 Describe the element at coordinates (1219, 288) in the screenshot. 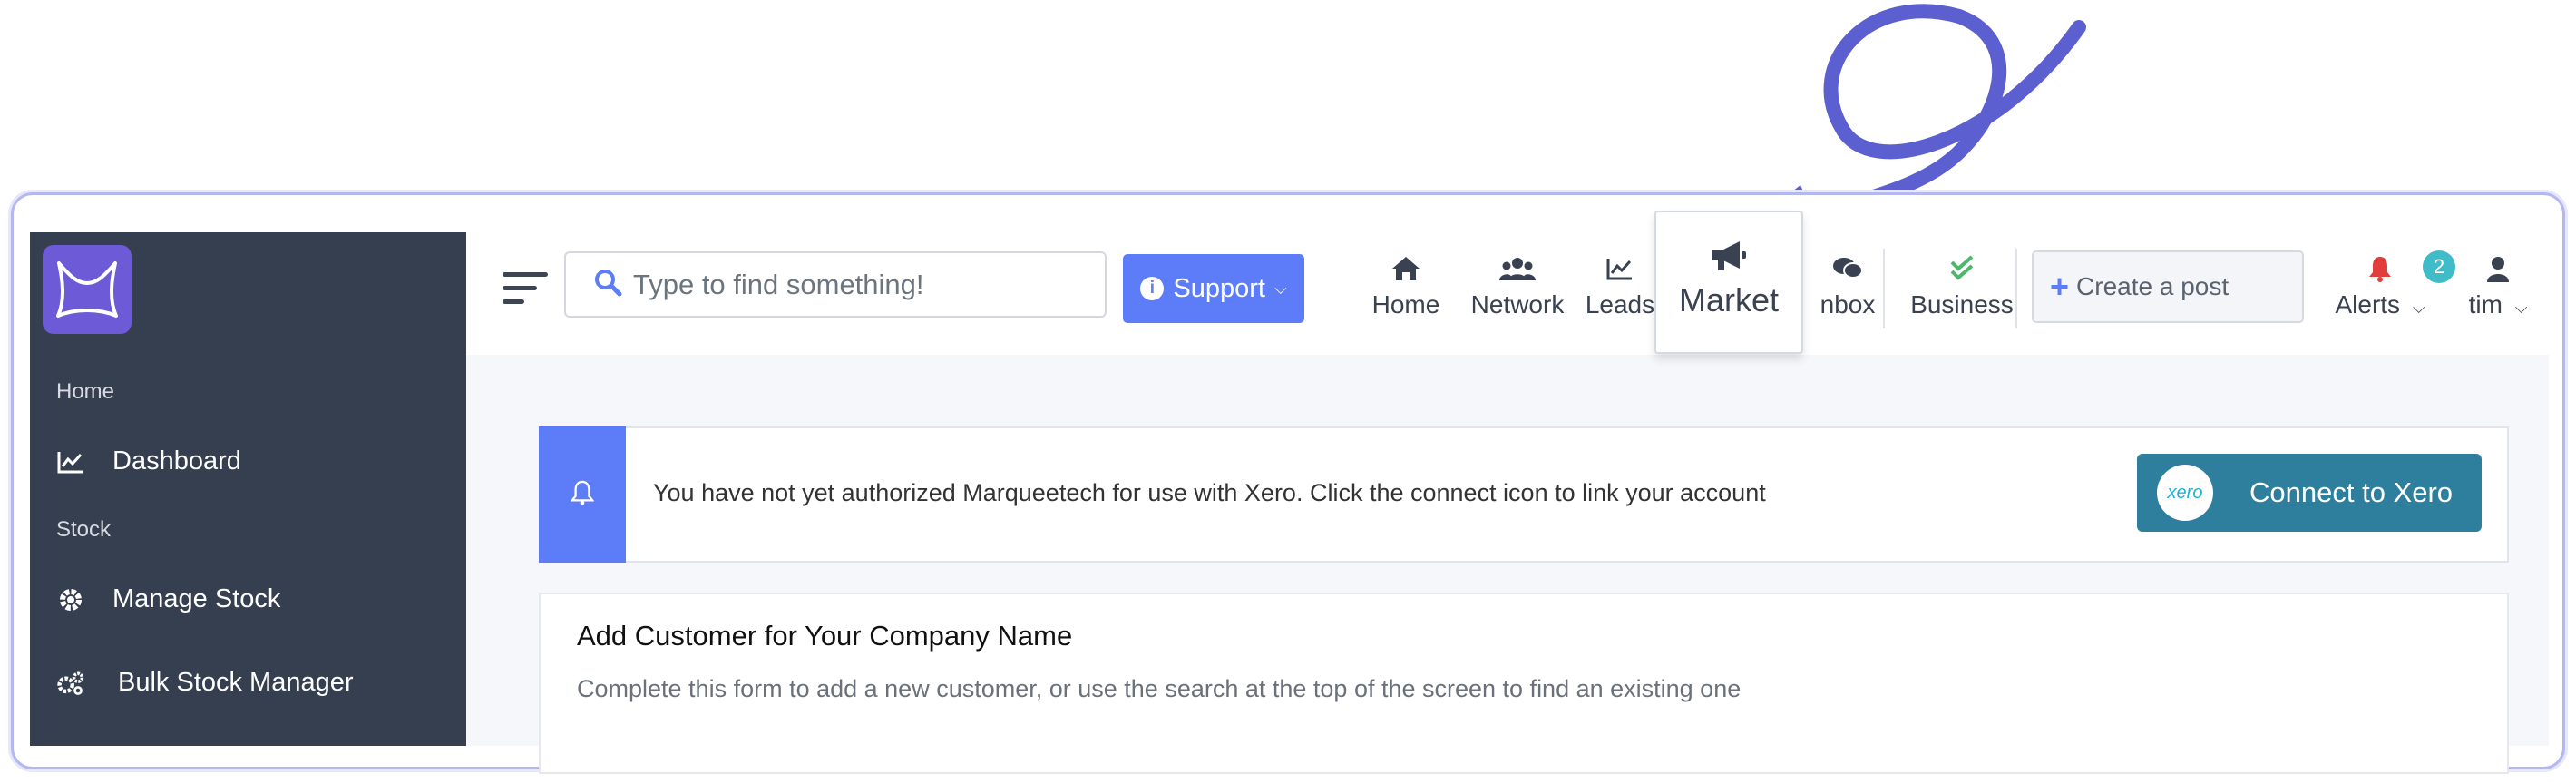

I see `support-label: Support` at that location.